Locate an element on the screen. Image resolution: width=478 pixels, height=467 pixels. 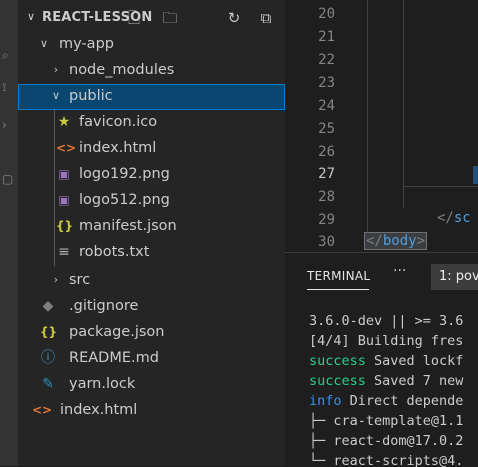
tree-file-favicon: ★ favicon.ico is located at coordinates (151, 123).